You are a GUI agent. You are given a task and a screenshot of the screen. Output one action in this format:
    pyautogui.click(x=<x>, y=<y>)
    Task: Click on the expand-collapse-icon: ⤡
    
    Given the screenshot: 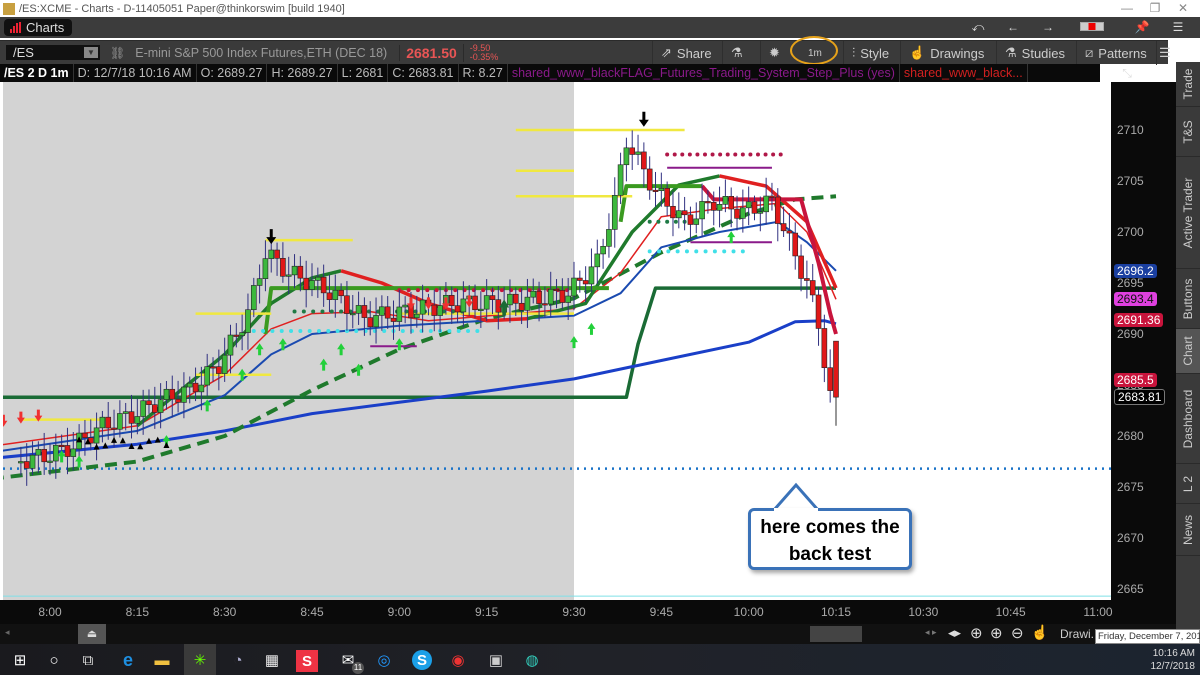 What is the action you would take?
    pyautogui.click(x=1127, y=73)
    